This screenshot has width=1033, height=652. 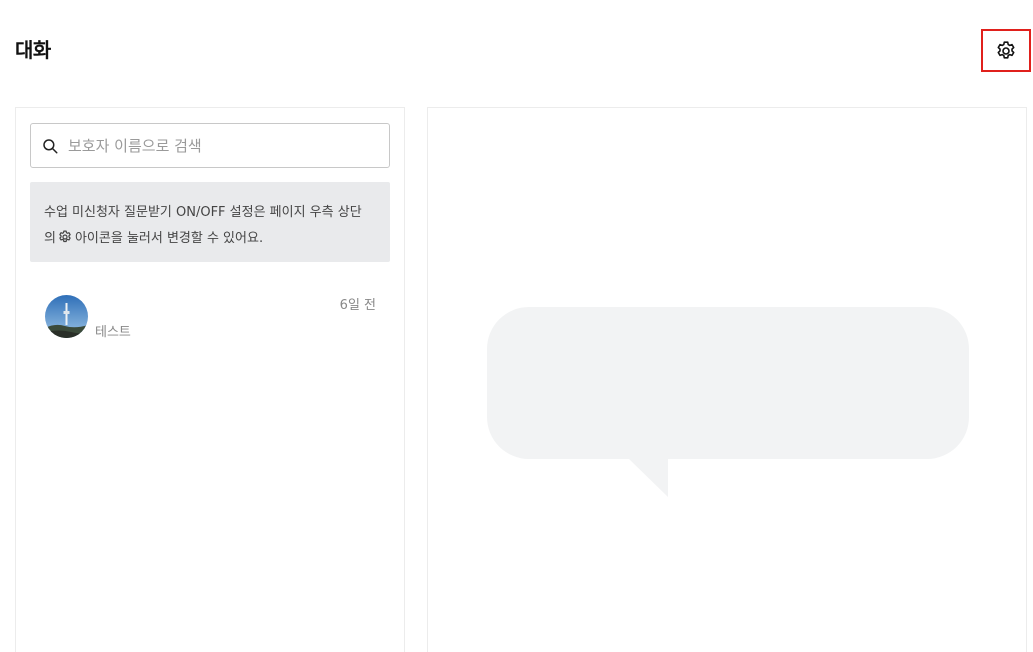 I want to click on conversation-list-item: 테스트 6일 전, so click(x=210, y=316).